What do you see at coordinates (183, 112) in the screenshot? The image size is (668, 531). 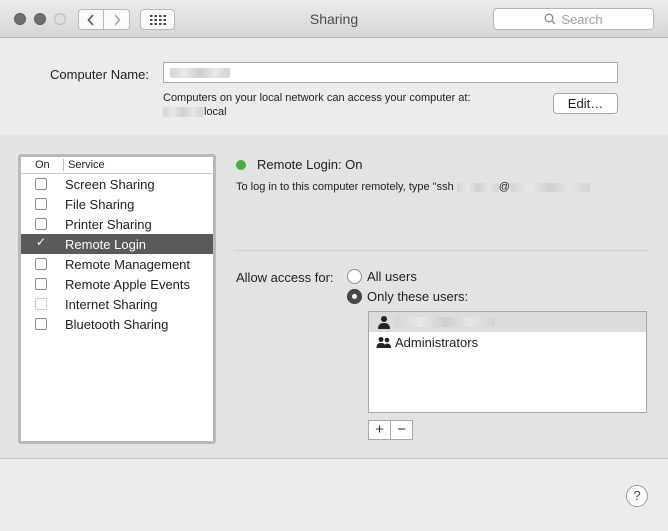 I see `redacted-hostname` at bounding box center [183, 112].